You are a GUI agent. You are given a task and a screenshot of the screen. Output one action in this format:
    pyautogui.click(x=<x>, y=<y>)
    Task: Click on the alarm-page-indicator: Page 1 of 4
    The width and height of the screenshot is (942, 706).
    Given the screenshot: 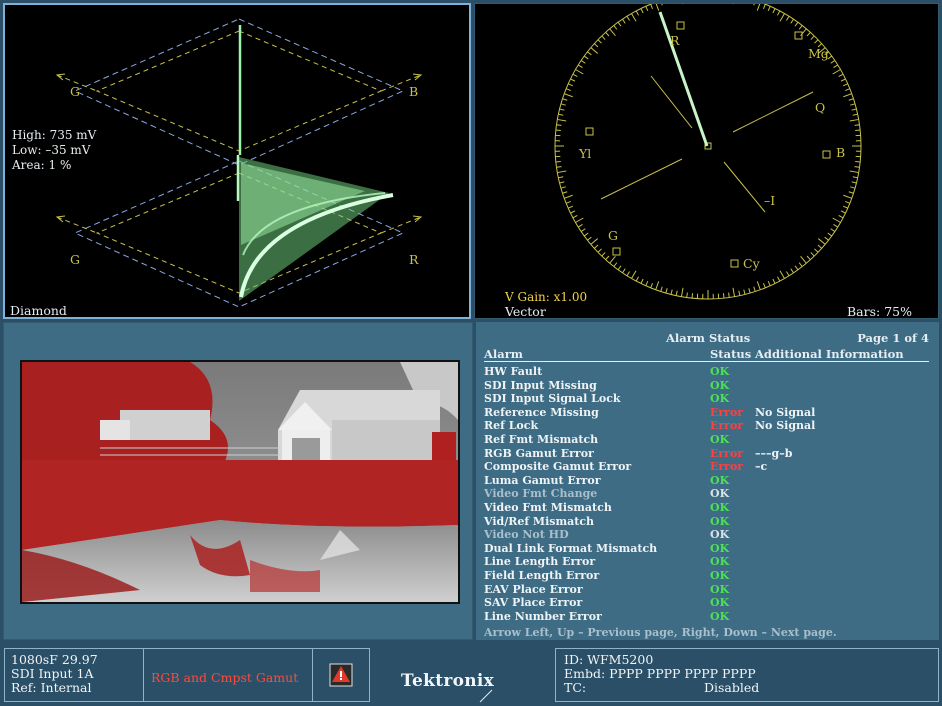 What is the action you would take?
    pyautogui.click(x=893, y=338)
    